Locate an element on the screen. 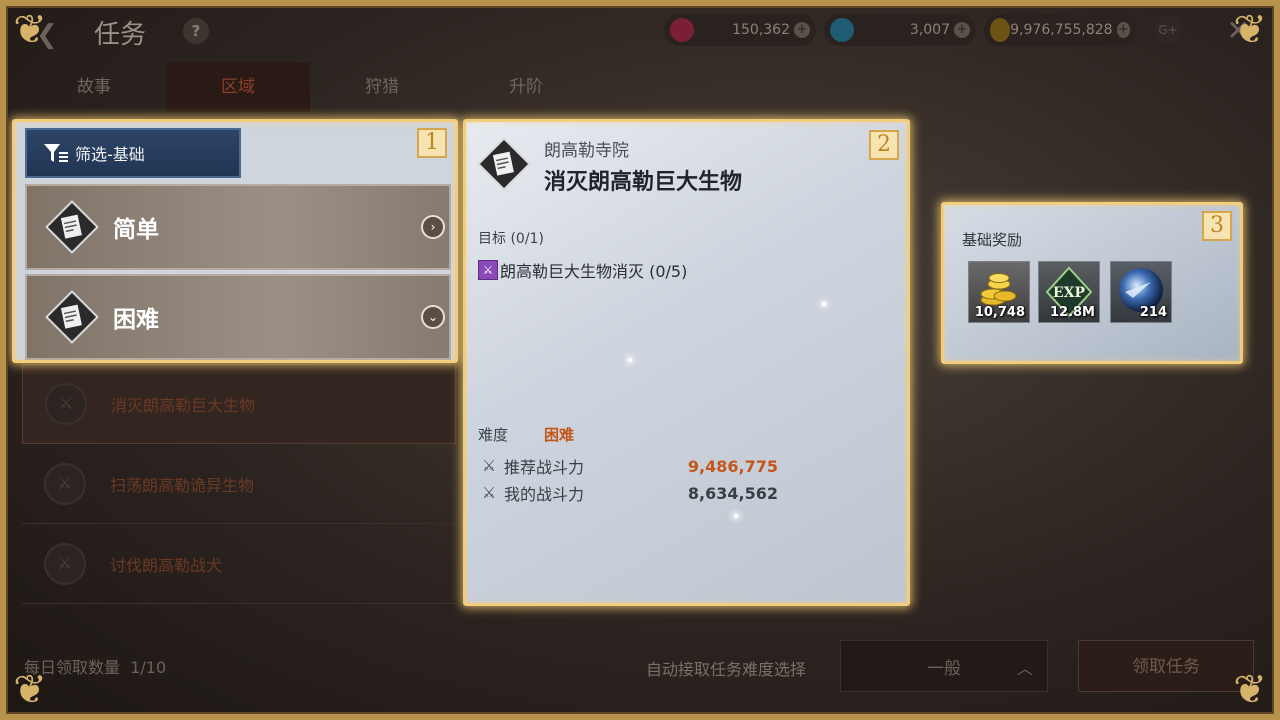 The image size is (1280, 720). tab-story: 故事 is located at coordinates (94, 87).